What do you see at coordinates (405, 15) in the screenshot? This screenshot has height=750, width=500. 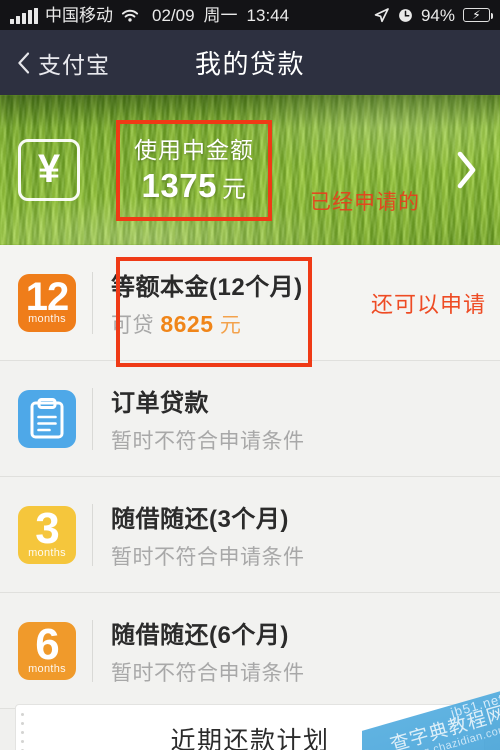 I see `alarm-clock-icon` at bounding box center [405, 15].